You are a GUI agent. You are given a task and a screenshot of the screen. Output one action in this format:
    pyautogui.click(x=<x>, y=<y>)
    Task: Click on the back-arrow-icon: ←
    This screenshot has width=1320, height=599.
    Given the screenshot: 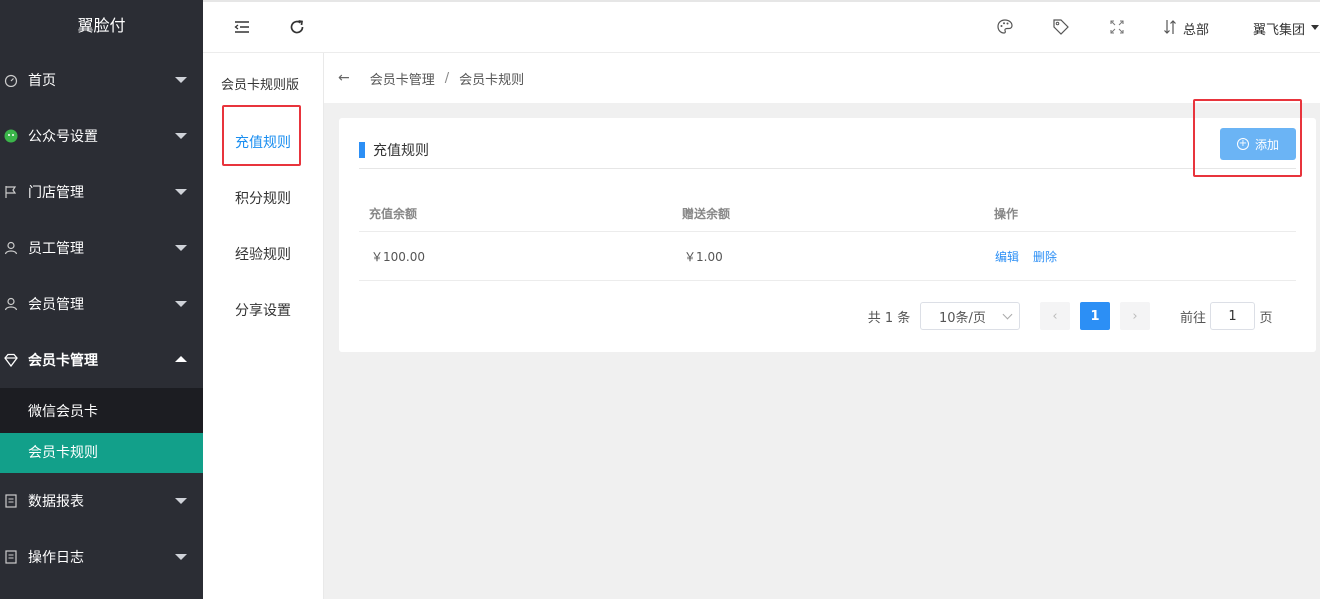 What is the action you would take?
    pyautogui.click(x=344, y=78)
    